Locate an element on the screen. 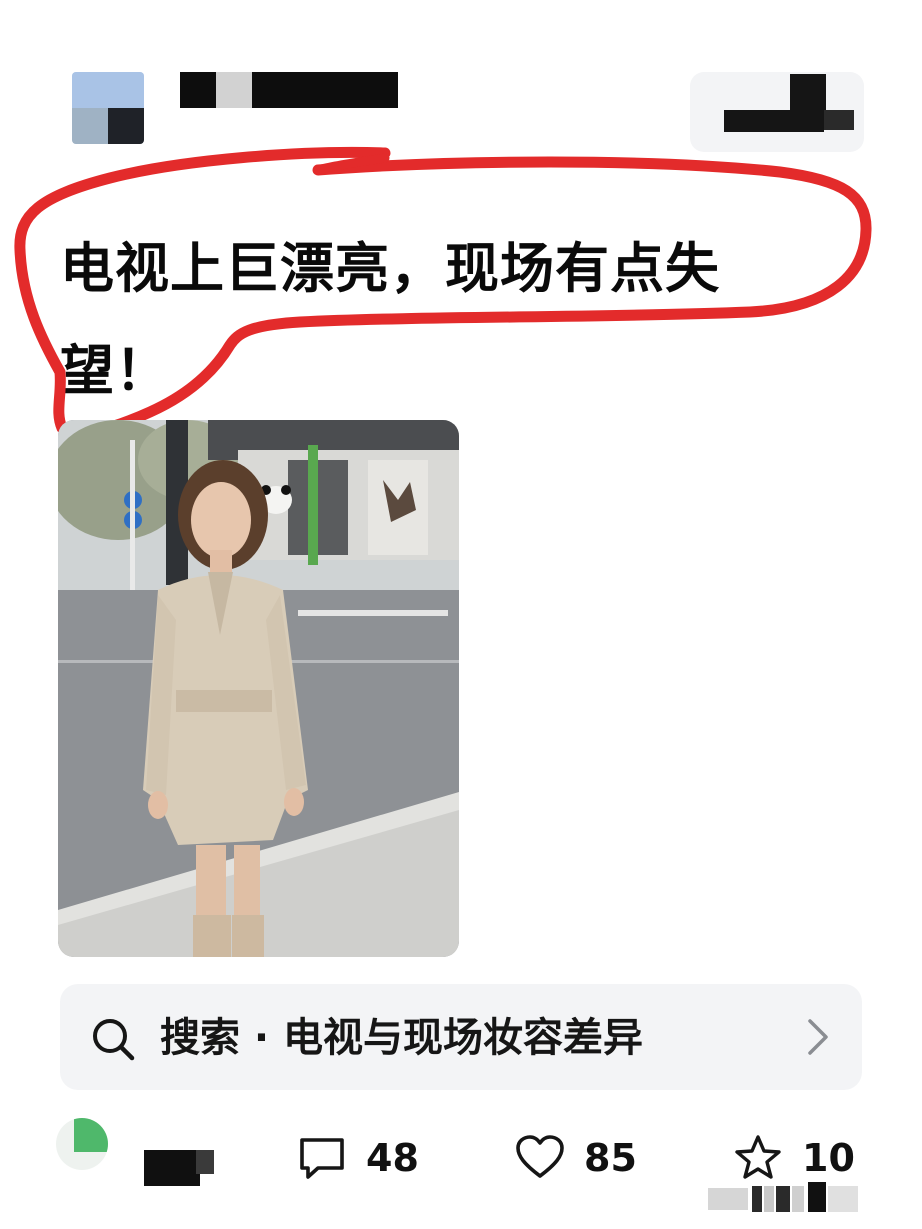 The image size is (922, 1229). watermark-redacted is located at coordinates (783, 1197).